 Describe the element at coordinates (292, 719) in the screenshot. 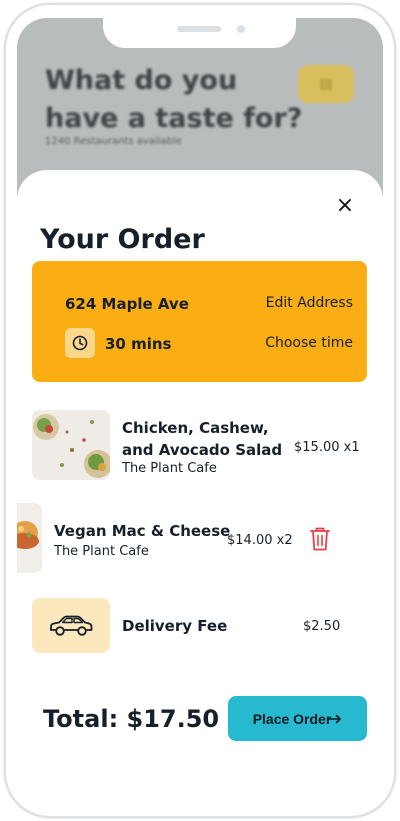

I see `place-order-label: Place Order` at that location.